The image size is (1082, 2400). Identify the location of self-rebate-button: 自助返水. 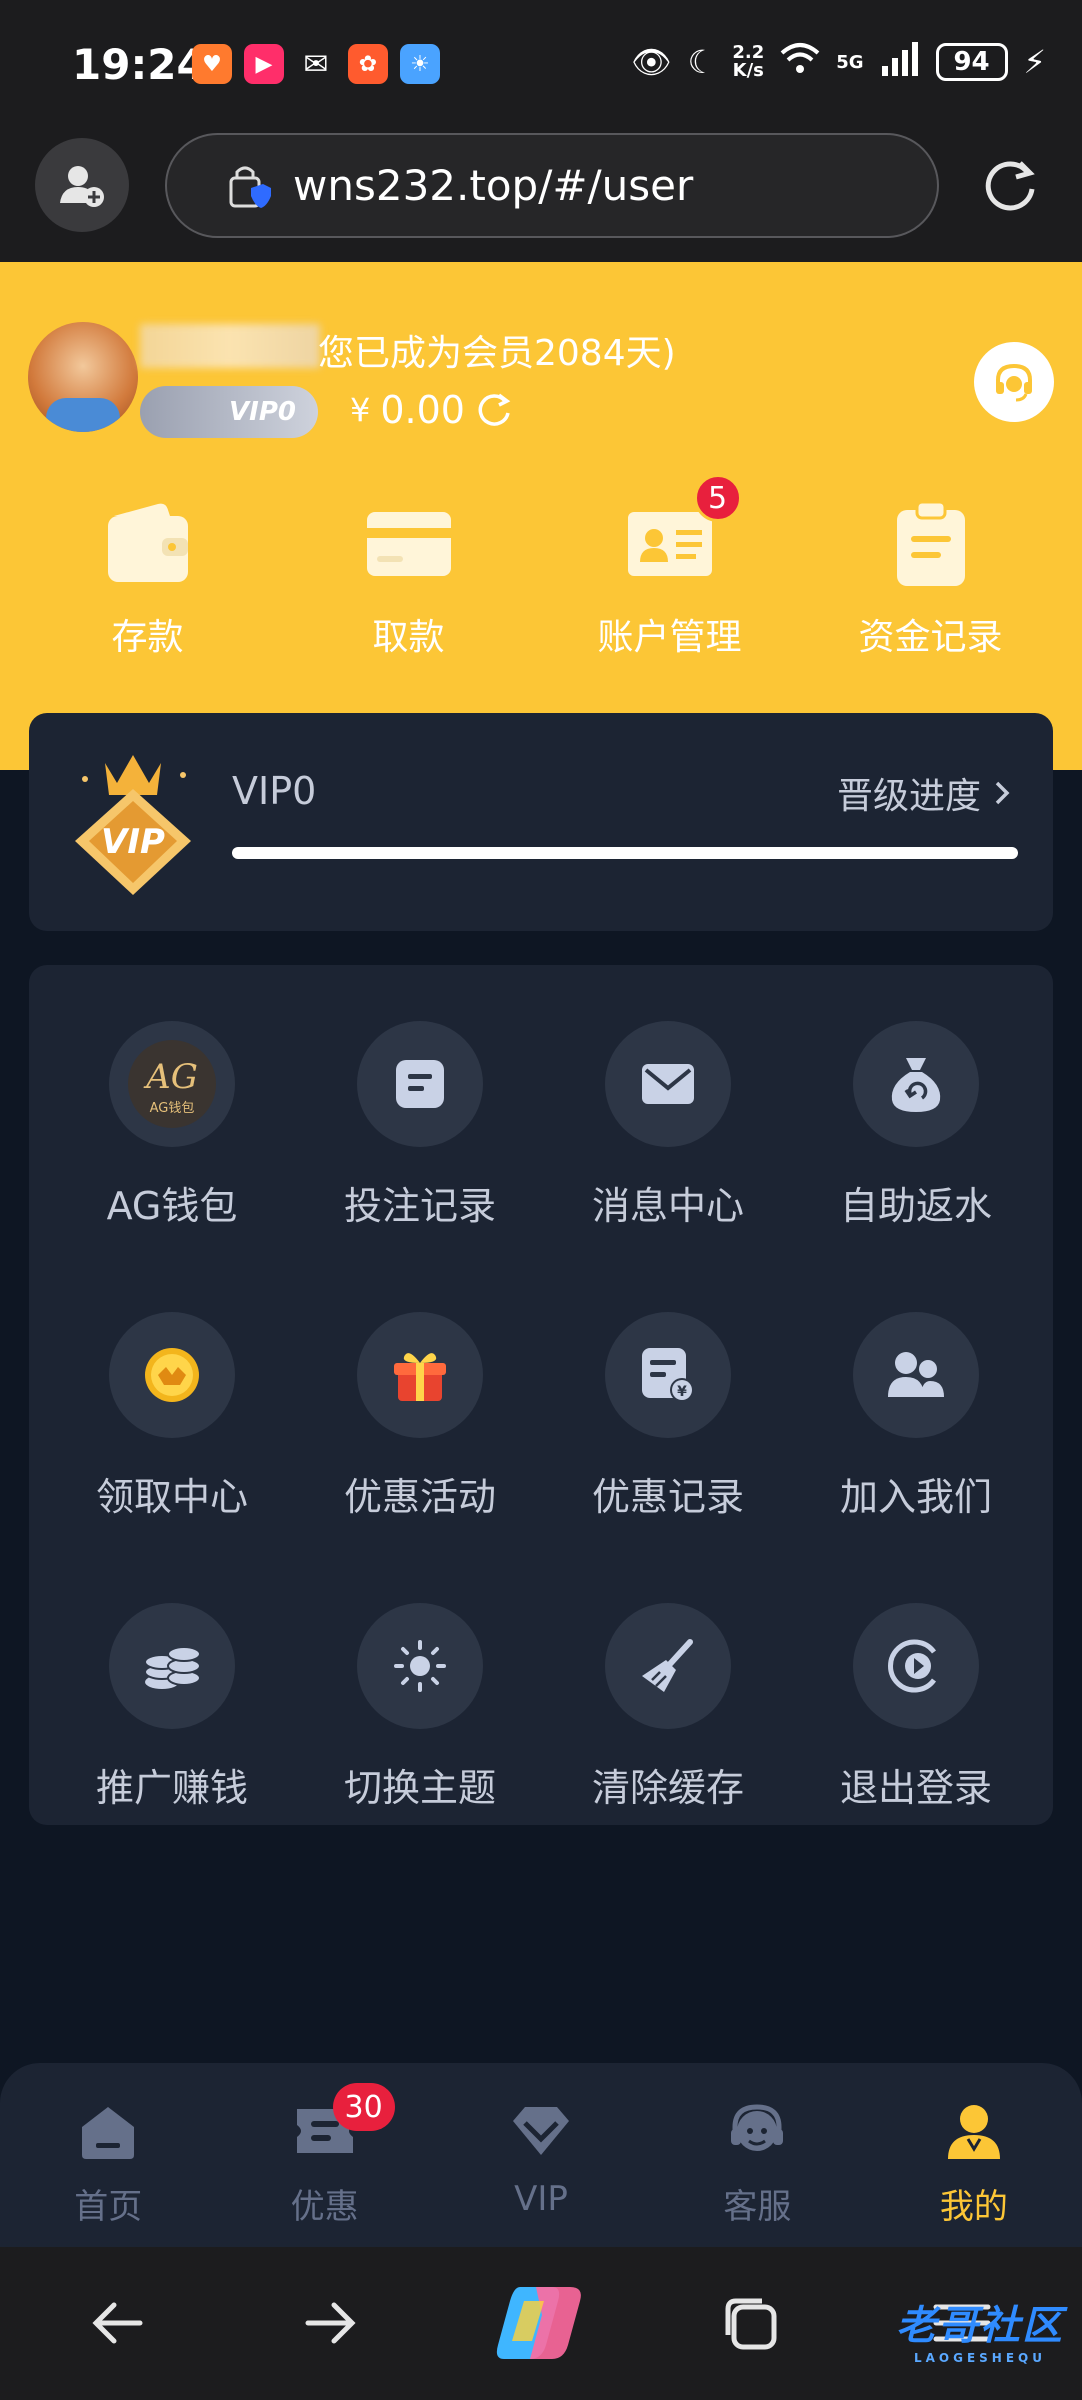
(916, 1125).